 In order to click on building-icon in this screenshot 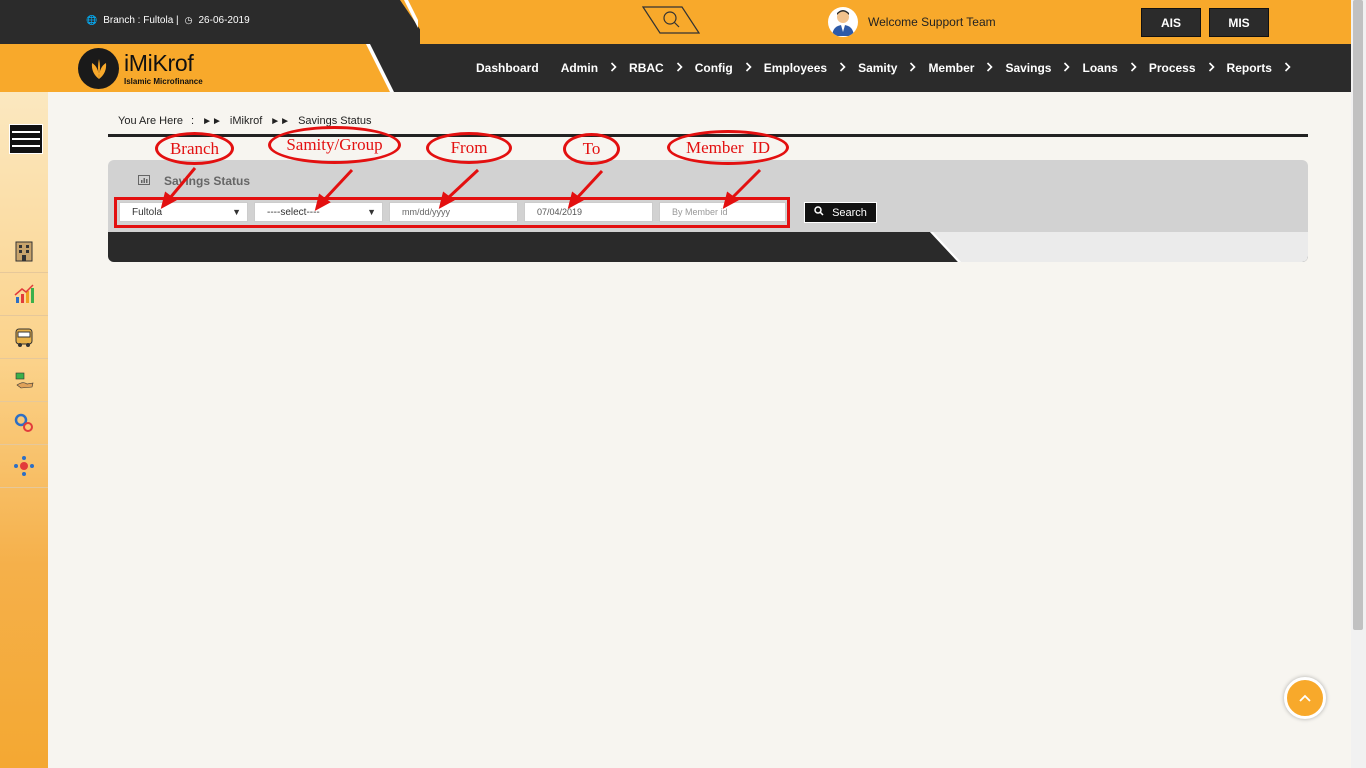, I will do `click(24, 251)`.